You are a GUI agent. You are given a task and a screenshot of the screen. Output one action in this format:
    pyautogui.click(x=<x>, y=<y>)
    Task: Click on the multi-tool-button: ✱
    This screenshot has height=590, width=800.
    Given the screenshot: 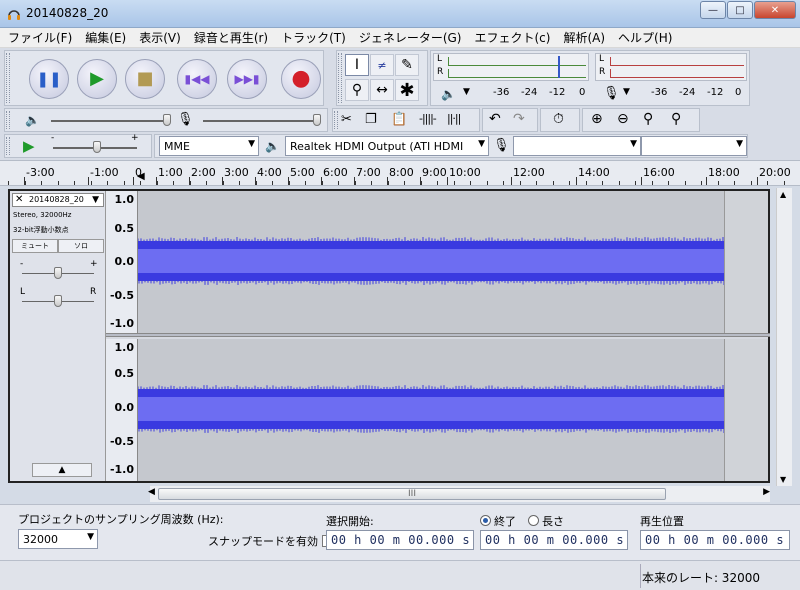 What is the action you would take?
    pyautogui.click(x=407, y=90)
    